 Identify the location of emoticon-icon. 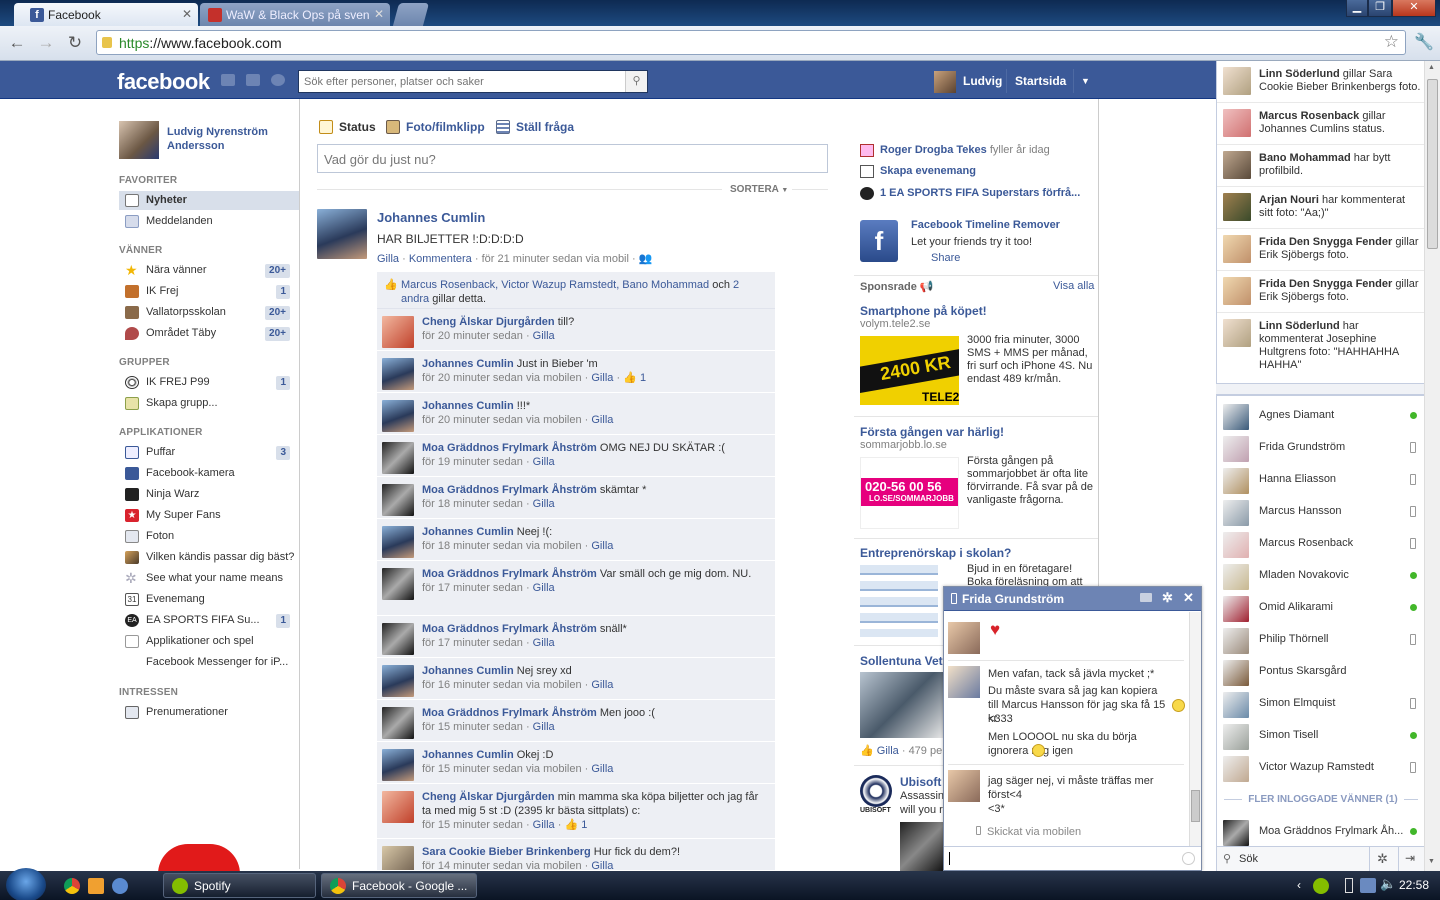
(1188, 858).